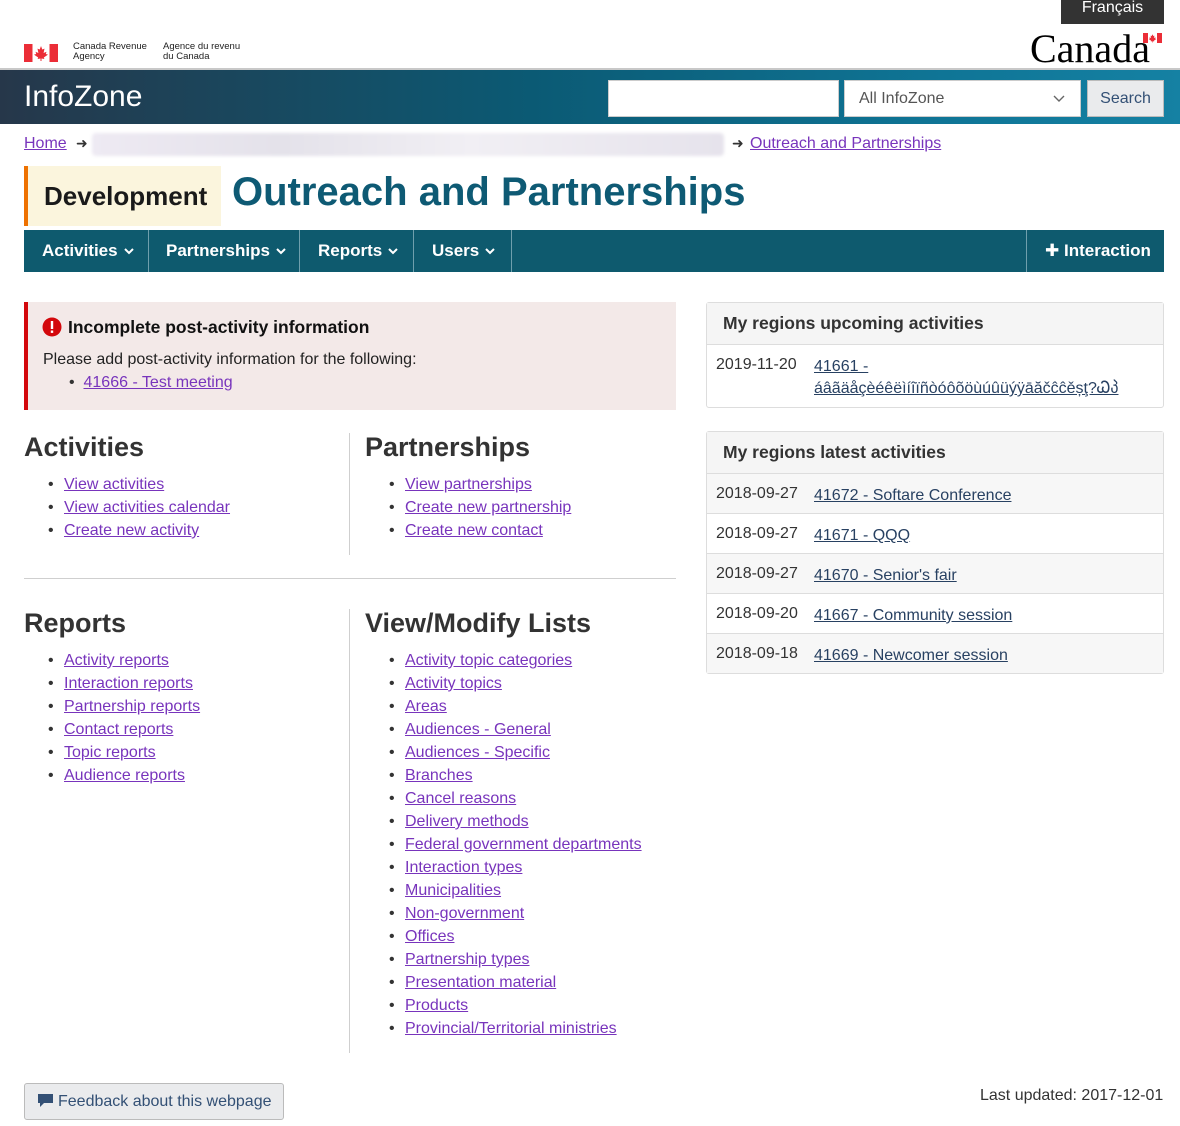 This screenshot has height=1126, width=1180. I want to click on branches-link: Branches, so click(439, 775).